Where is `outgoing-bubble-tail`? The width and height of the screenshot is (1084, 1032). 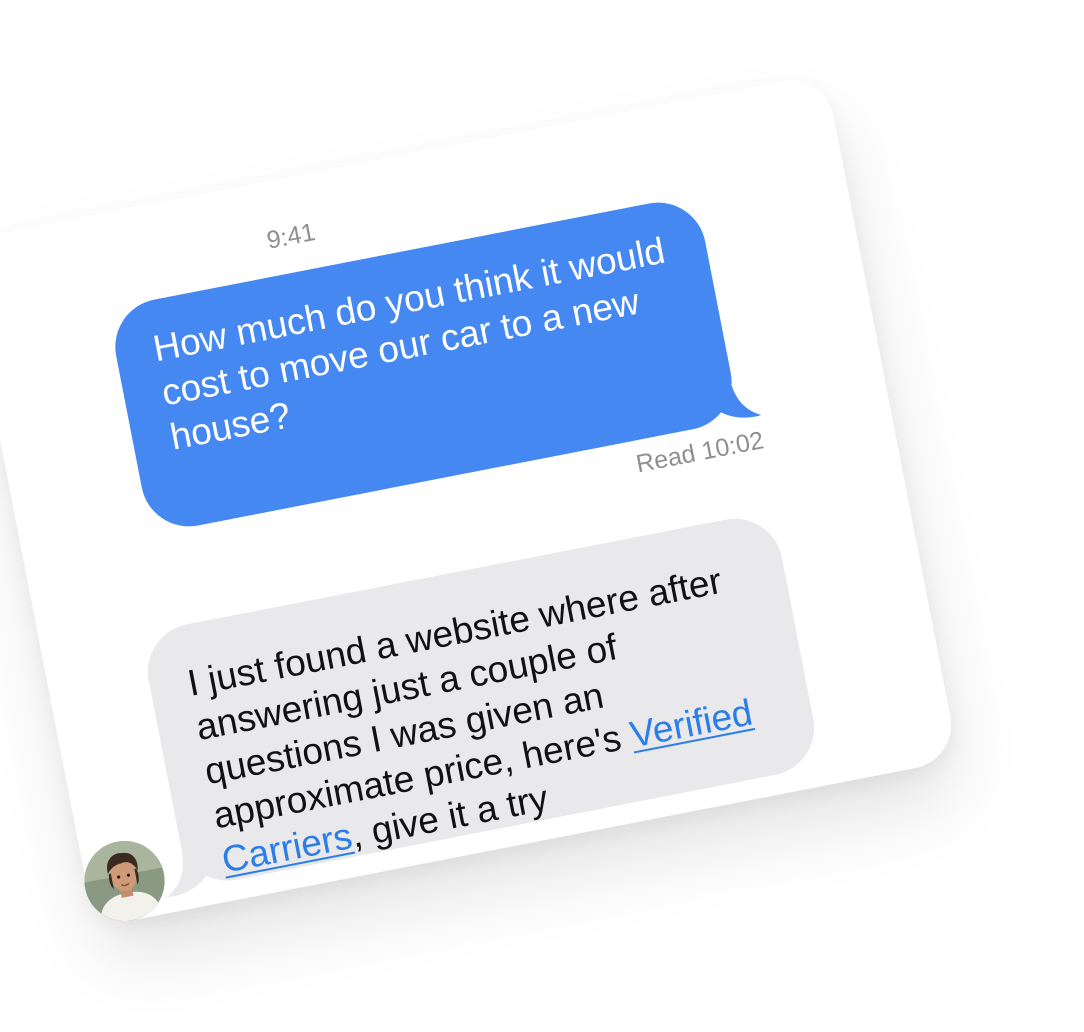 outgoing-bubble-tail is located at coordinates (734, 397).